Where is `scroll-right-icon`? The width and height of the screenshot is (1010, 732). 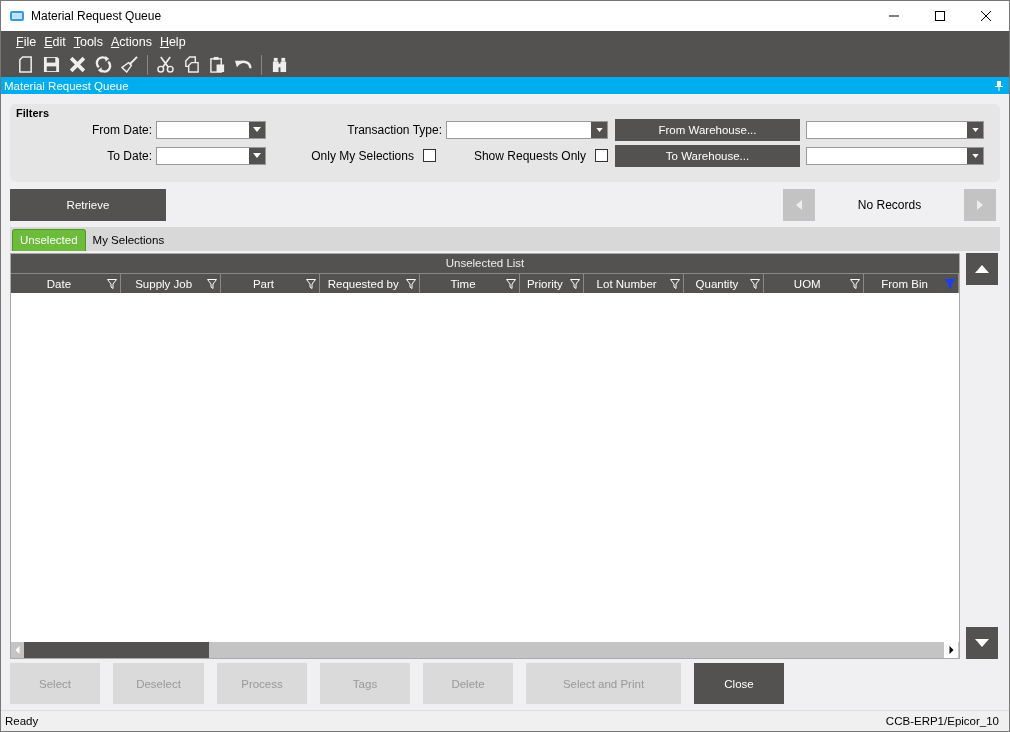
scroll-right-icon is located at coordinates (951, 650).